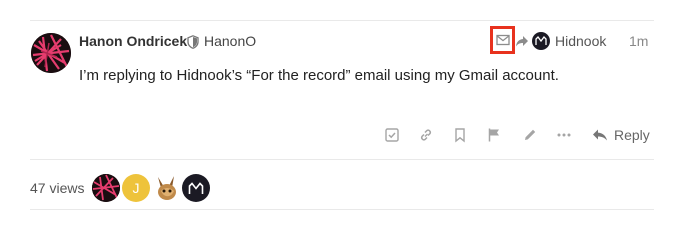 The image size is (690, 240). I want to click on reply-button: Reply, so click(621, 135).